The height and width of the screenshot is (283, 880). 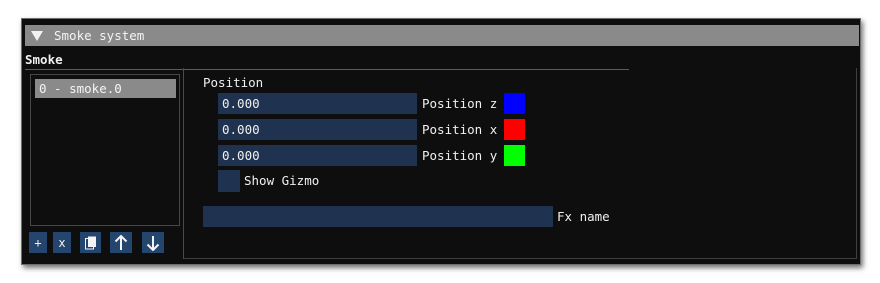 What do you see at coordinates (105, 150) in the screenshot?
I see `smoke-list: 0 - smoke.0` at bounding box center [105, 150].